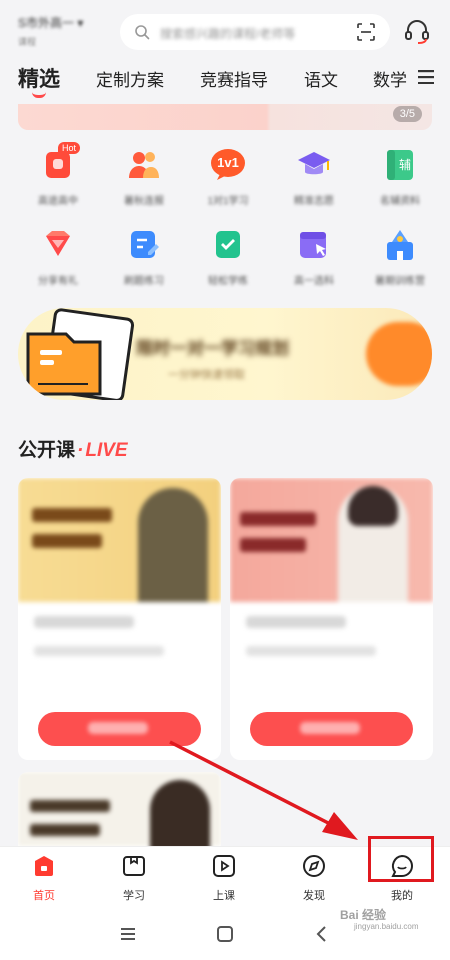 The image size is (450, 960). What do you see at coordinates (144, 164) in the screenshot?
I see `group-class-icon` at bounding box center [144, 164].